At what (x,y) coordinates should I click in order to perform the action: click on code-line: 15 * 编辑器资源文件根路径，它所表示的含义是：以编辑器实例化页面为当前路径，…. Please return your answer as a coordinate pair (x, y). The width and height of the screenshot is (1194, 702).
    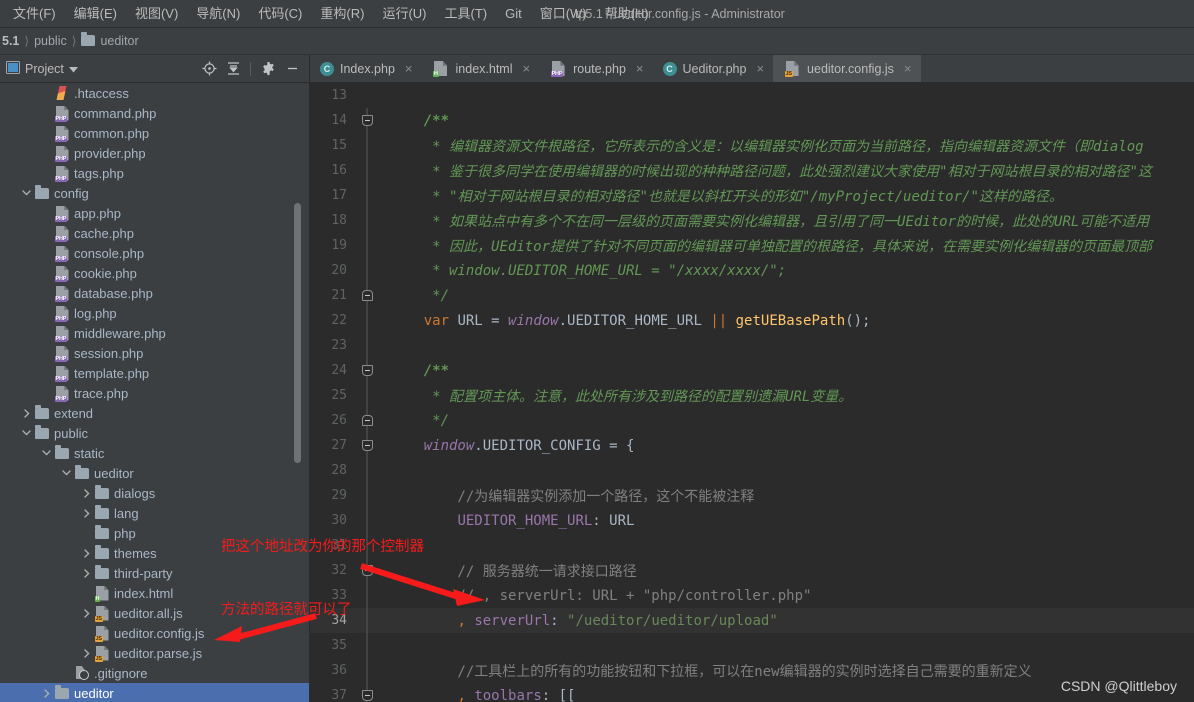
    Looking at the image, I should click on (752, 145).